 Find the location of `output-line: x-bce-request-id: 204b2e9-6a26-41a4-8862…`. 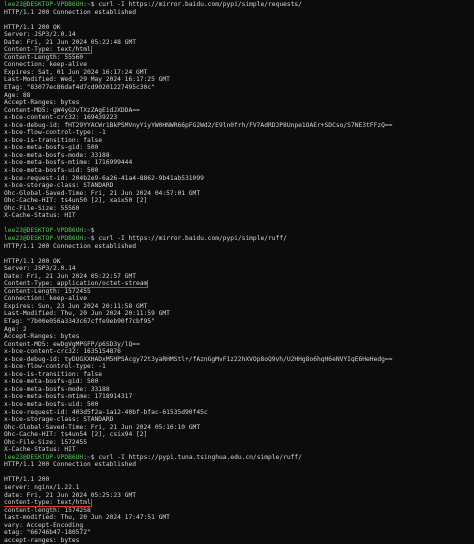

output-line: x-bce-request-id: 204b2e9-6a26-41a4-8862… is located at coordinates (237, 179).